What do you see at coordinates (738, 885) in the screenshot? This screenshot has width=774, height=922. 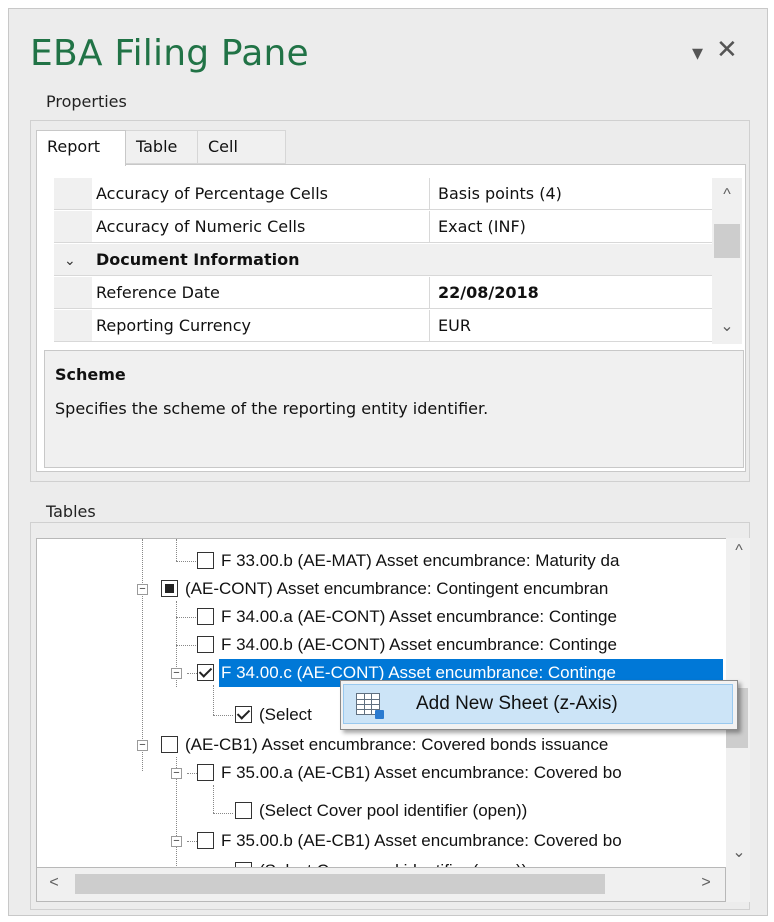 I see `scrollbar-corner` at bounding box center [738, 885].